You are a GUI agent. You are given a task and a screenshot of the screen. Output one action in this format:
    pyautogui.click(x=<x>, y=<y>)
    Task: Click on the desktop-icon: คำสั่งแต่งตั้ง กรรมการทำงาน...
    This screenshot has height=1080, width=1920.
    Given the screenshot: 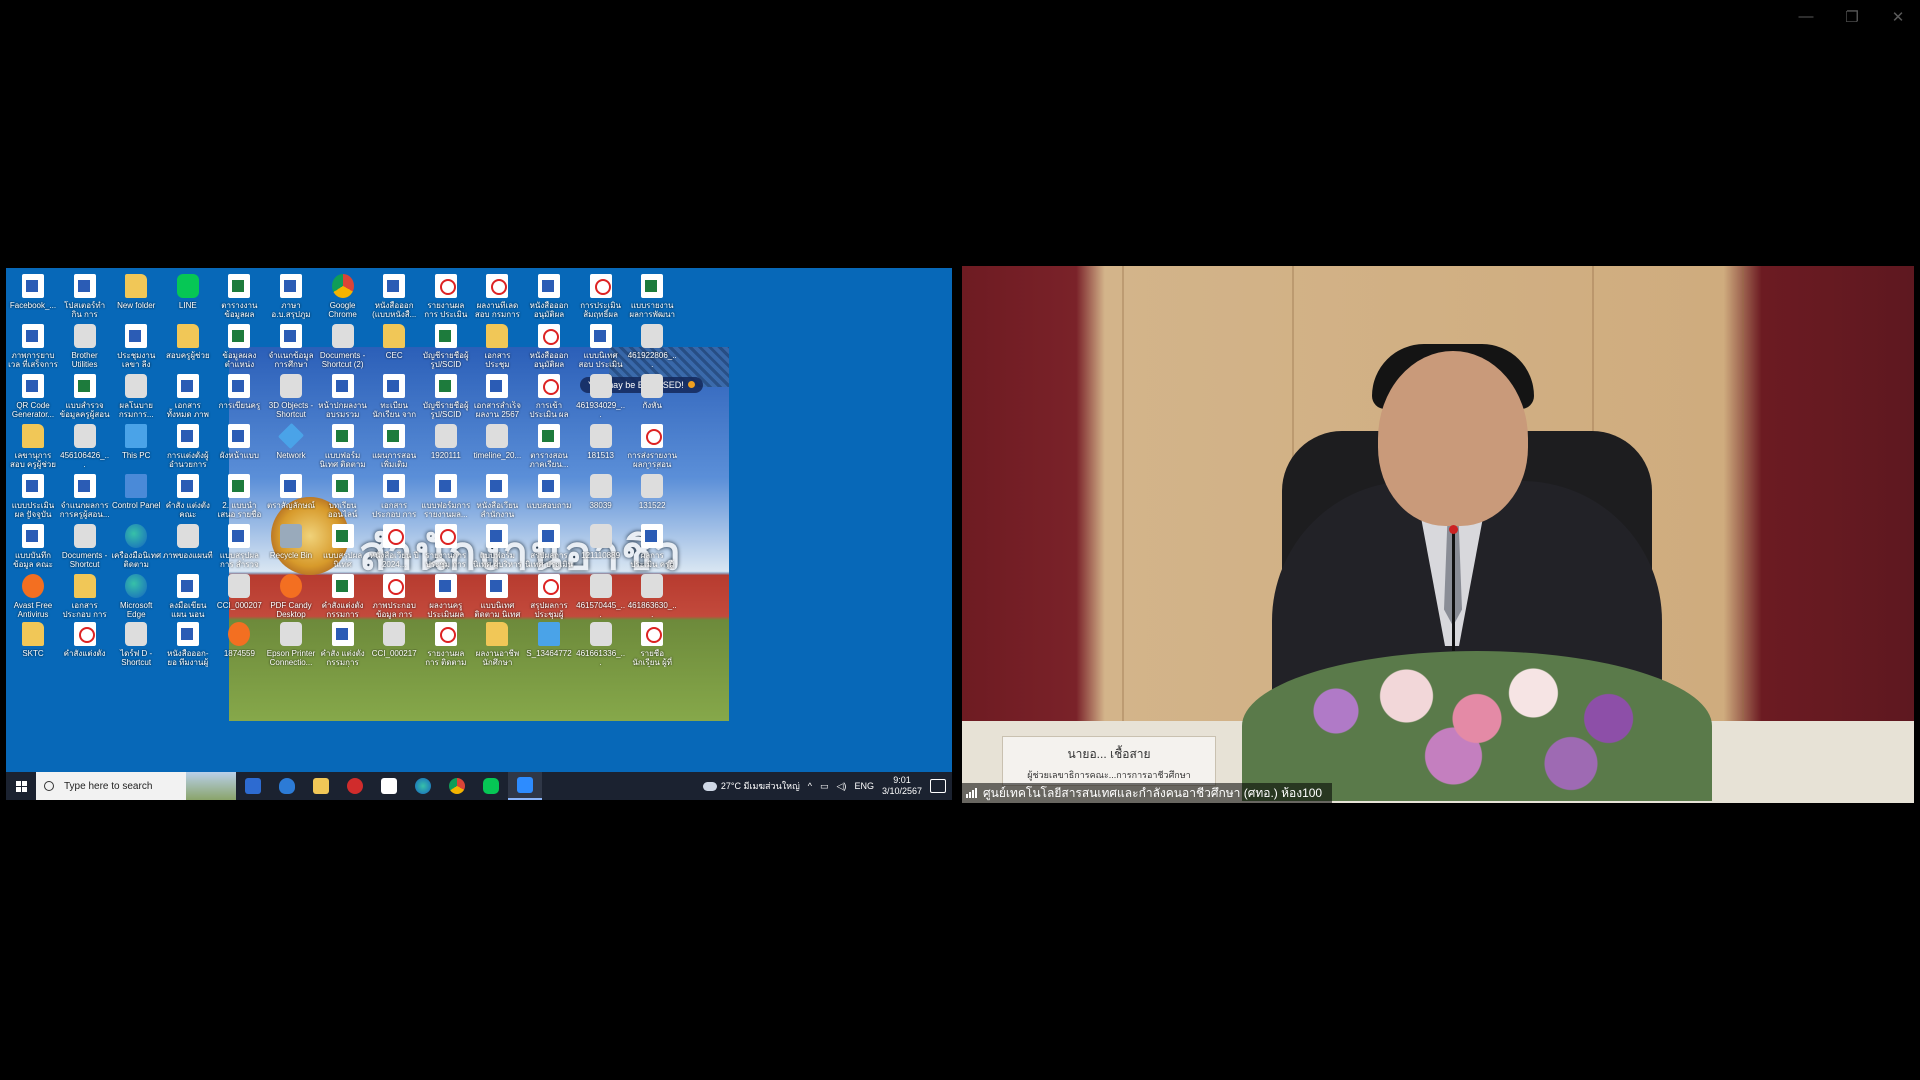 What is the action you would take?
    pyautogui.click(x=343, y=596)
    